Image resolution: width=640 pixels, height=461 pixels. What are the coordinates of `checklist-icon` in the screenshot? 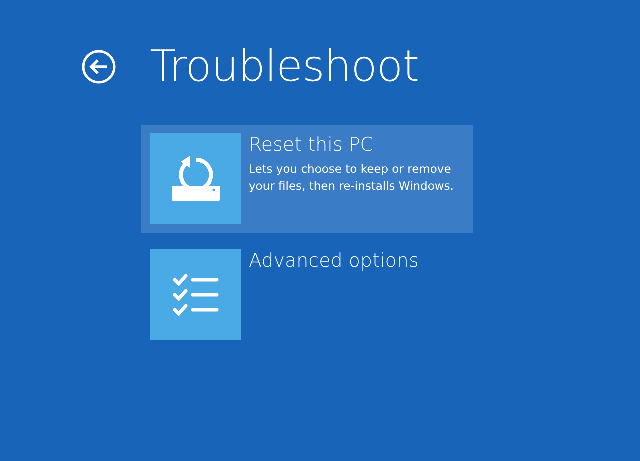 It's located at (195, 294).